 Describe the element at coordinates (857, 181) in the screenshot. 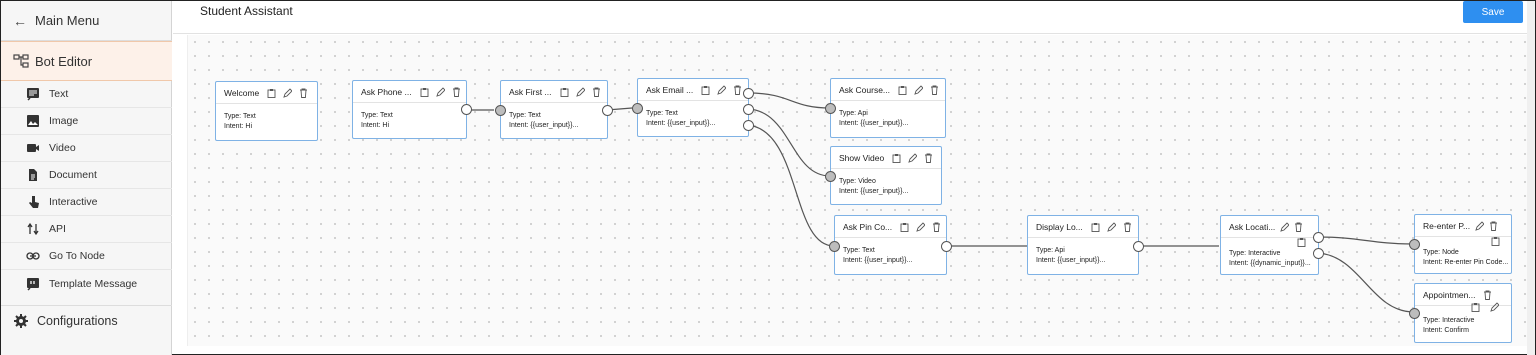

I see `node-type: Type: Video` at that location.